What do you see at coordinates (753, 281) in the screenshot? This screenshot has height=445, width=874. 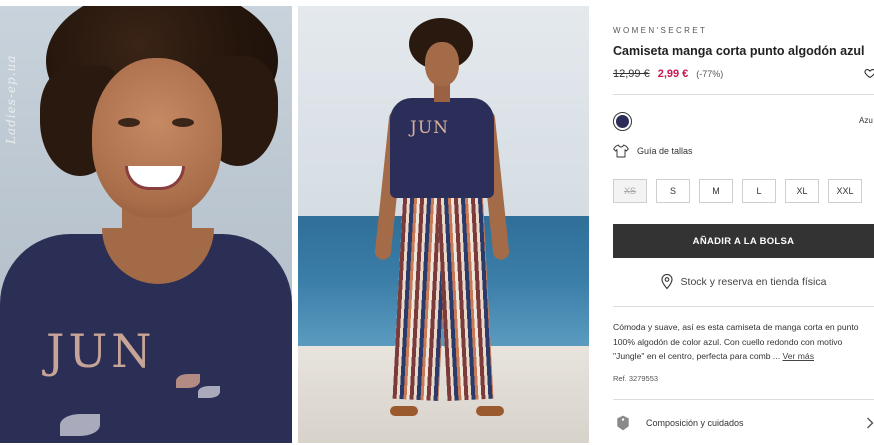 I see `store-stock-label: Stock y reserva en tienda física` at bounding box center [753, 281].